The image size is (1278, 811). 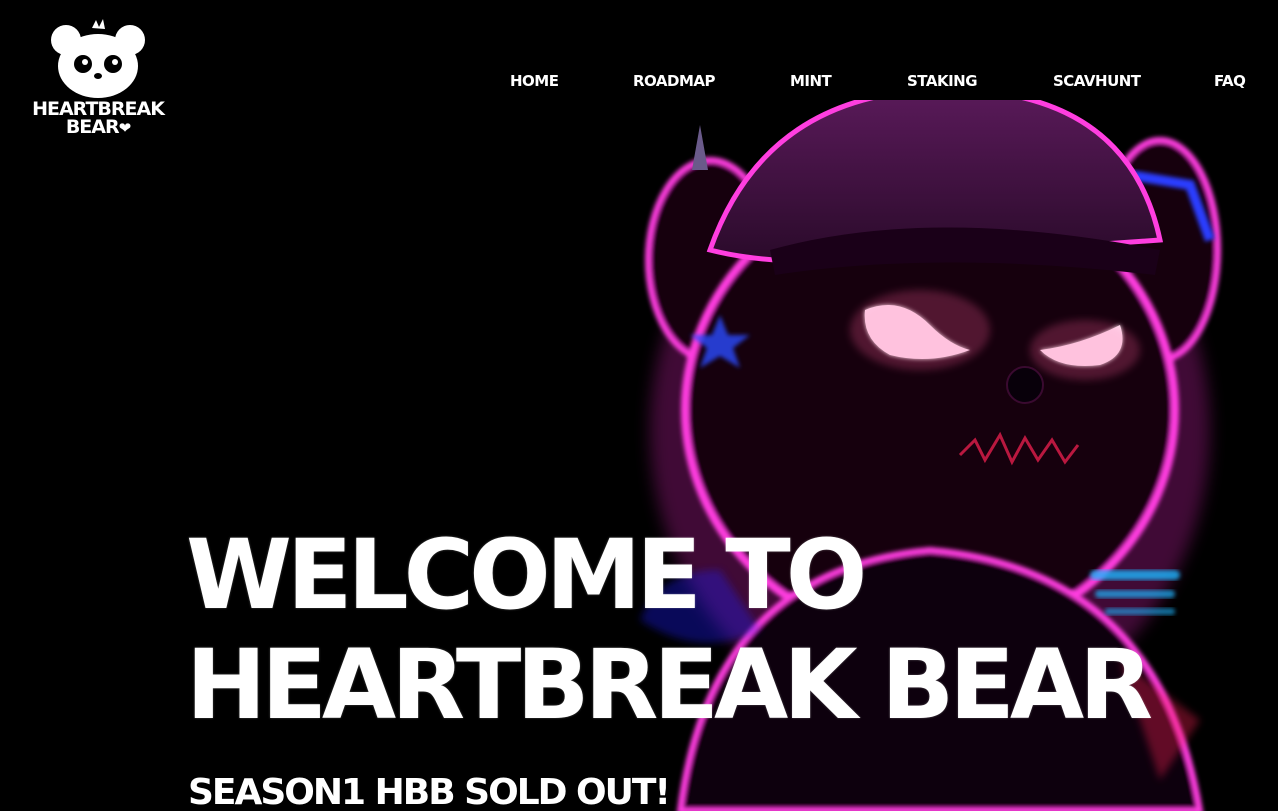 I want to click on hero-title-line1: WELCOME TO, so click(x=526, y=575).